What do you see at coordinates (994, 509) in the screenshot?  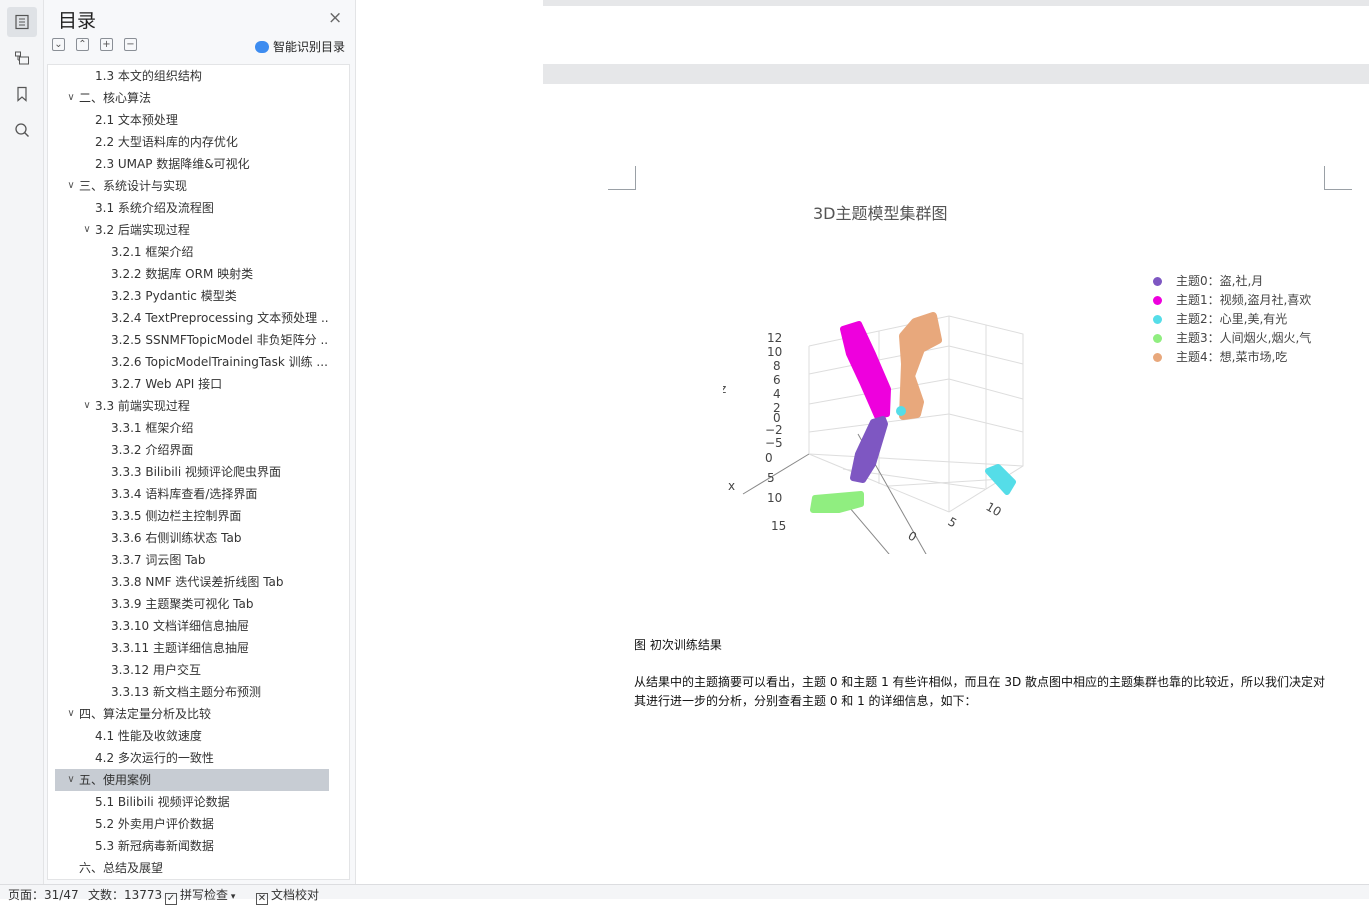 I see `y-tick: 10` at bounding box center [994, 509].